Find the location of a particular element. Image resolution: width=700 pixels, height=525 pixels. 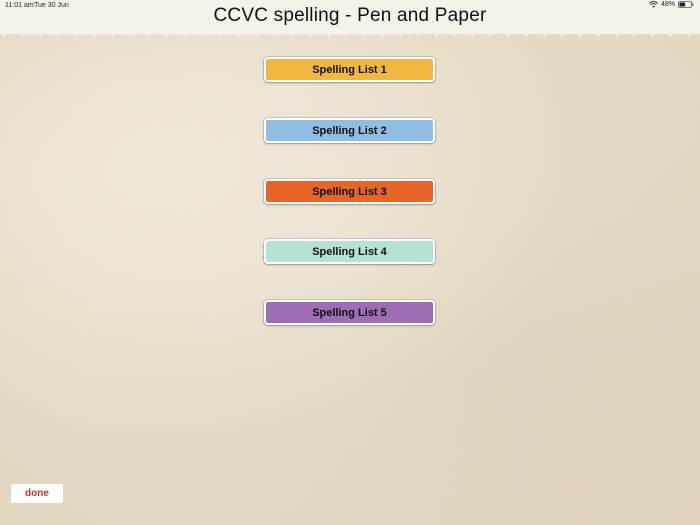

spelling-list-5-button: Spelling List 5 is located at coordinates (349, 312).